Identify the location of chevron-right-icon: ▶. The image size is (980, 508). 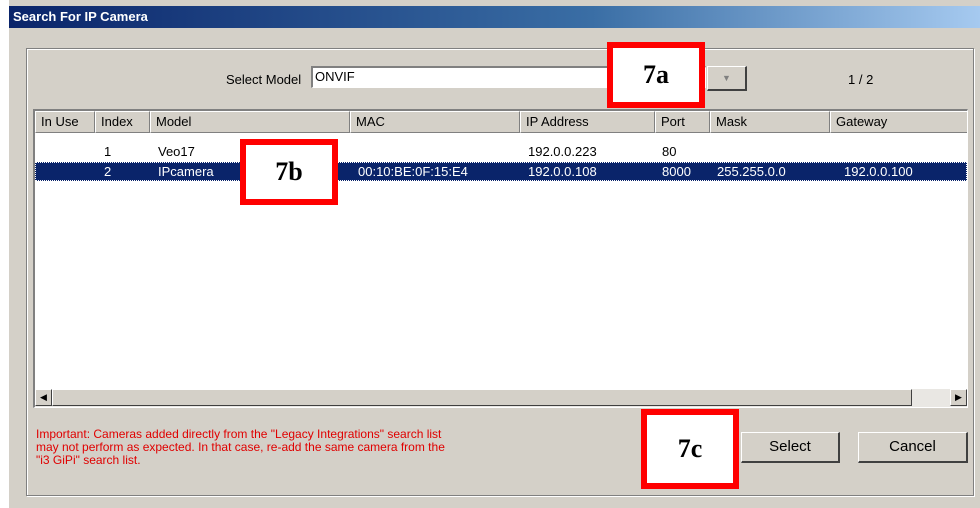
(958, 397).